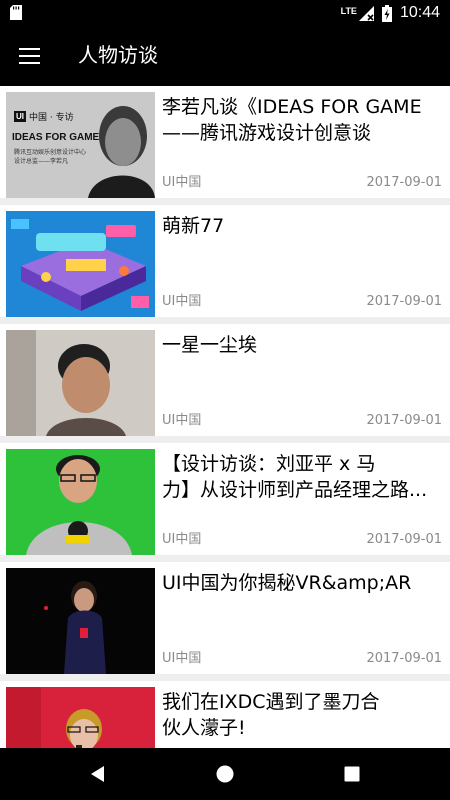 Image resolution: width=450 pixels, height=800 pixels. I want to click on back-triangle-icon, so click(98, 774).